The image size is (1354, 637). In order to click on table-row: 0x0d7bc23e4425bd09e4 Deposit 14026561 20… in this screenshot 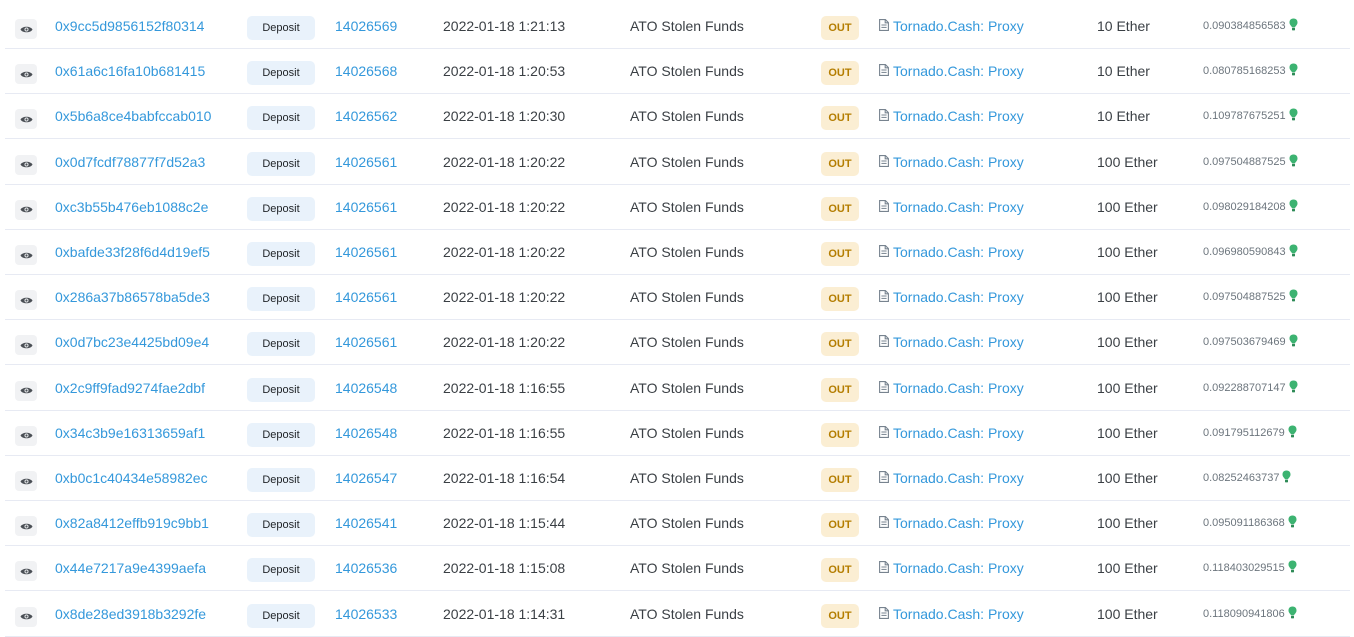, I will do `click(677, 343)`.